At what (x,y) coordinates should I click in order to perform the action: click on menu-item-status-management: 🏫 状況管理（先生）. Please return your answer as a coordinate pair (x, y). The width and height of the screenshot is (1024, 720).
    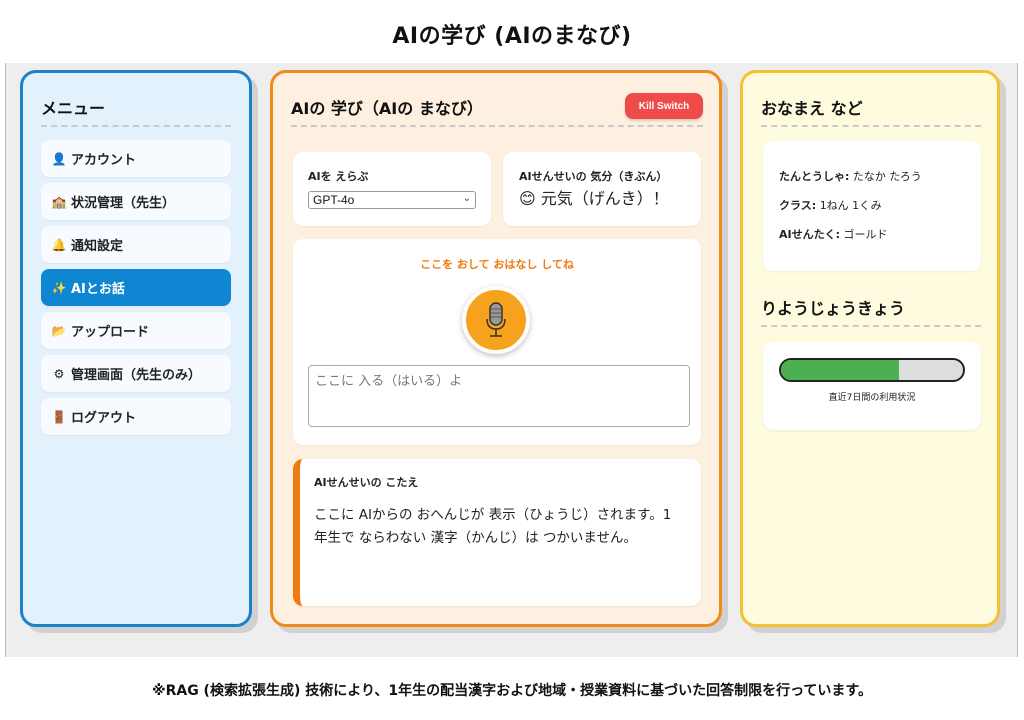
    Looking at the image, I should click on (136, 201).